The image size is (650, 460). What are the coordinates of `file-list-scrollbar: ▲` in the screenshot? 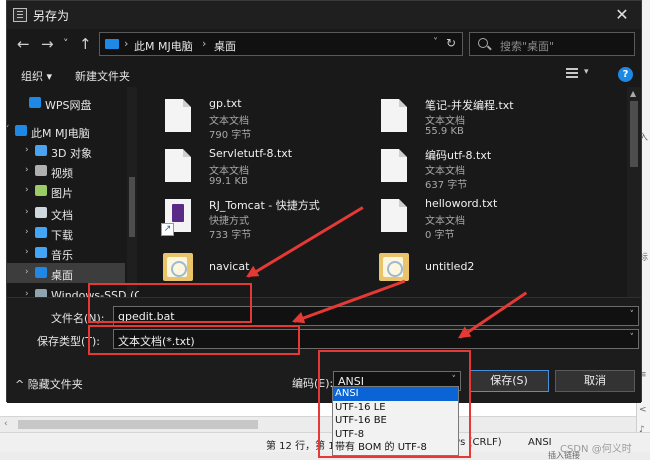 It's located at (634, 192).